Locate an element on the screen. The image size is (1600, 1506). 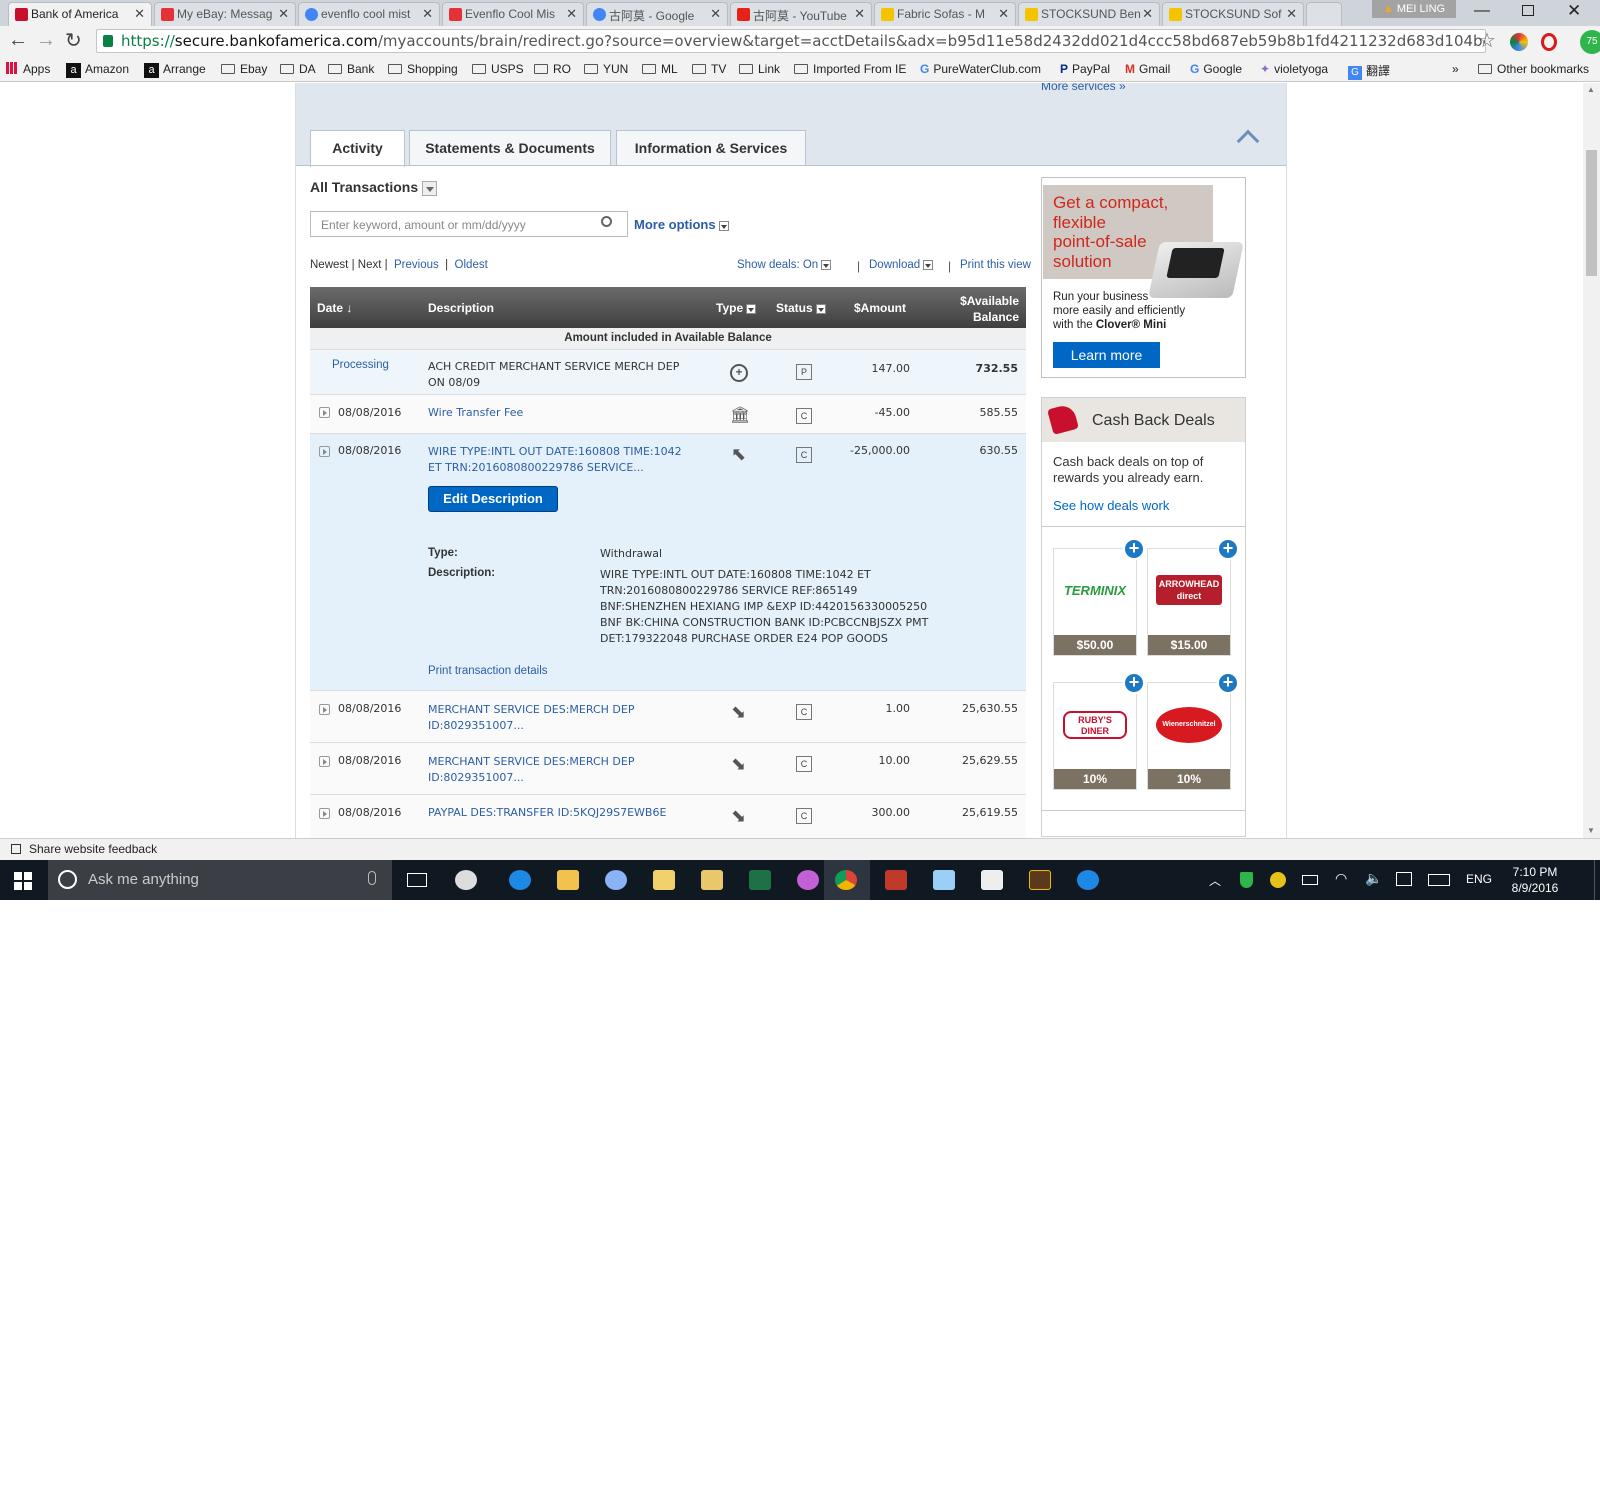
forward-arrow-icon: → is located at coordinates (46, 40).